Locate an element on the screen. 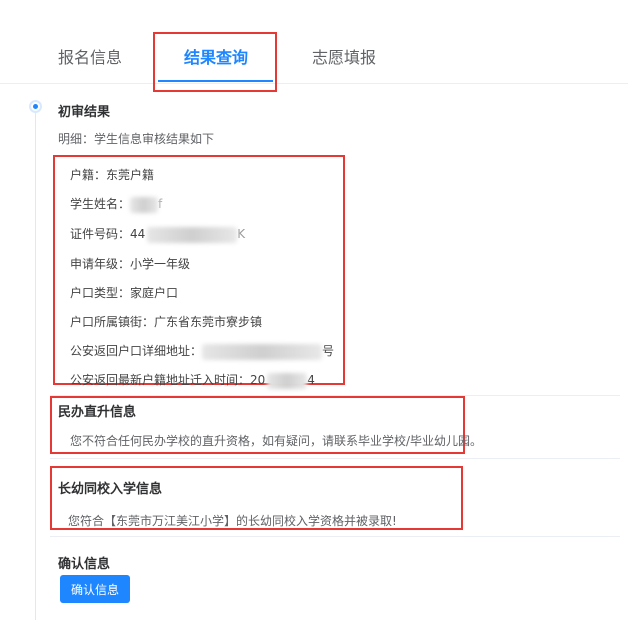 The height and width of the screenshot is (623, 628). info-value: 小学一年级 is located at coordinates (160, 264).